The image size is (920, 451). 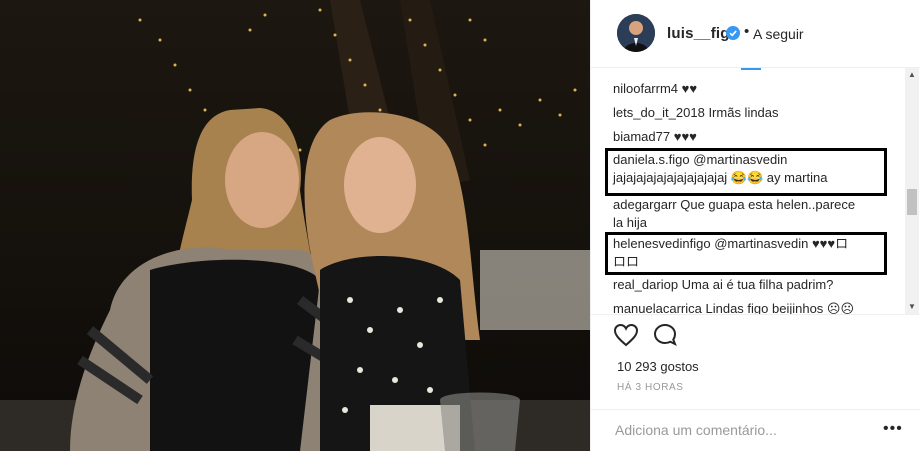 I want to click on heart-icon, so click(x=626, y=335).